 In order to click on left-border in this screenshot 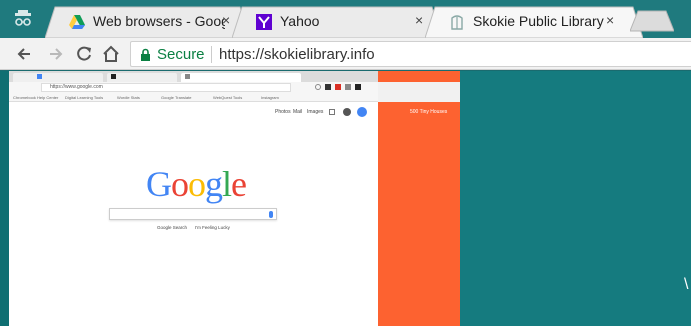, I will do `click(4, 198)`.